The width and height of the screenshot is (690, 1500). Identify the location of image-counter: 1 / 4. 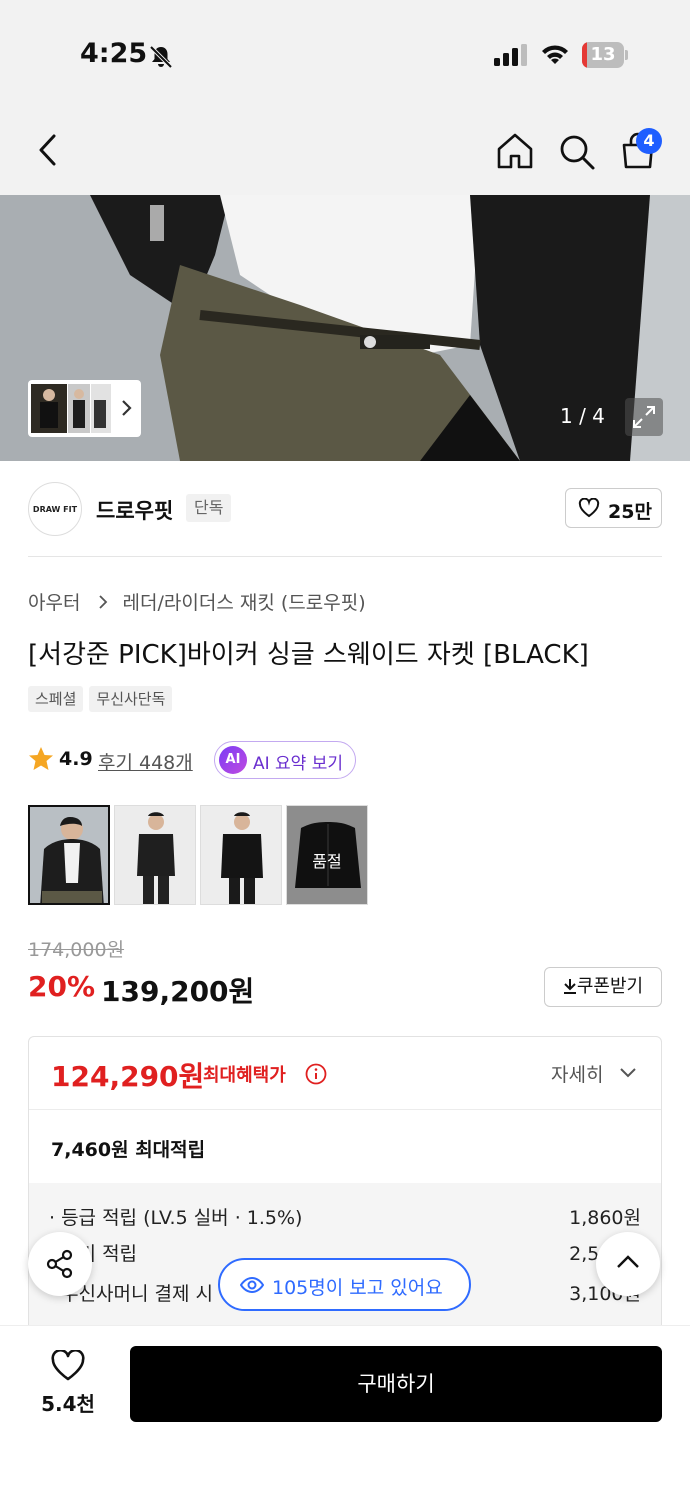
(582, 416).